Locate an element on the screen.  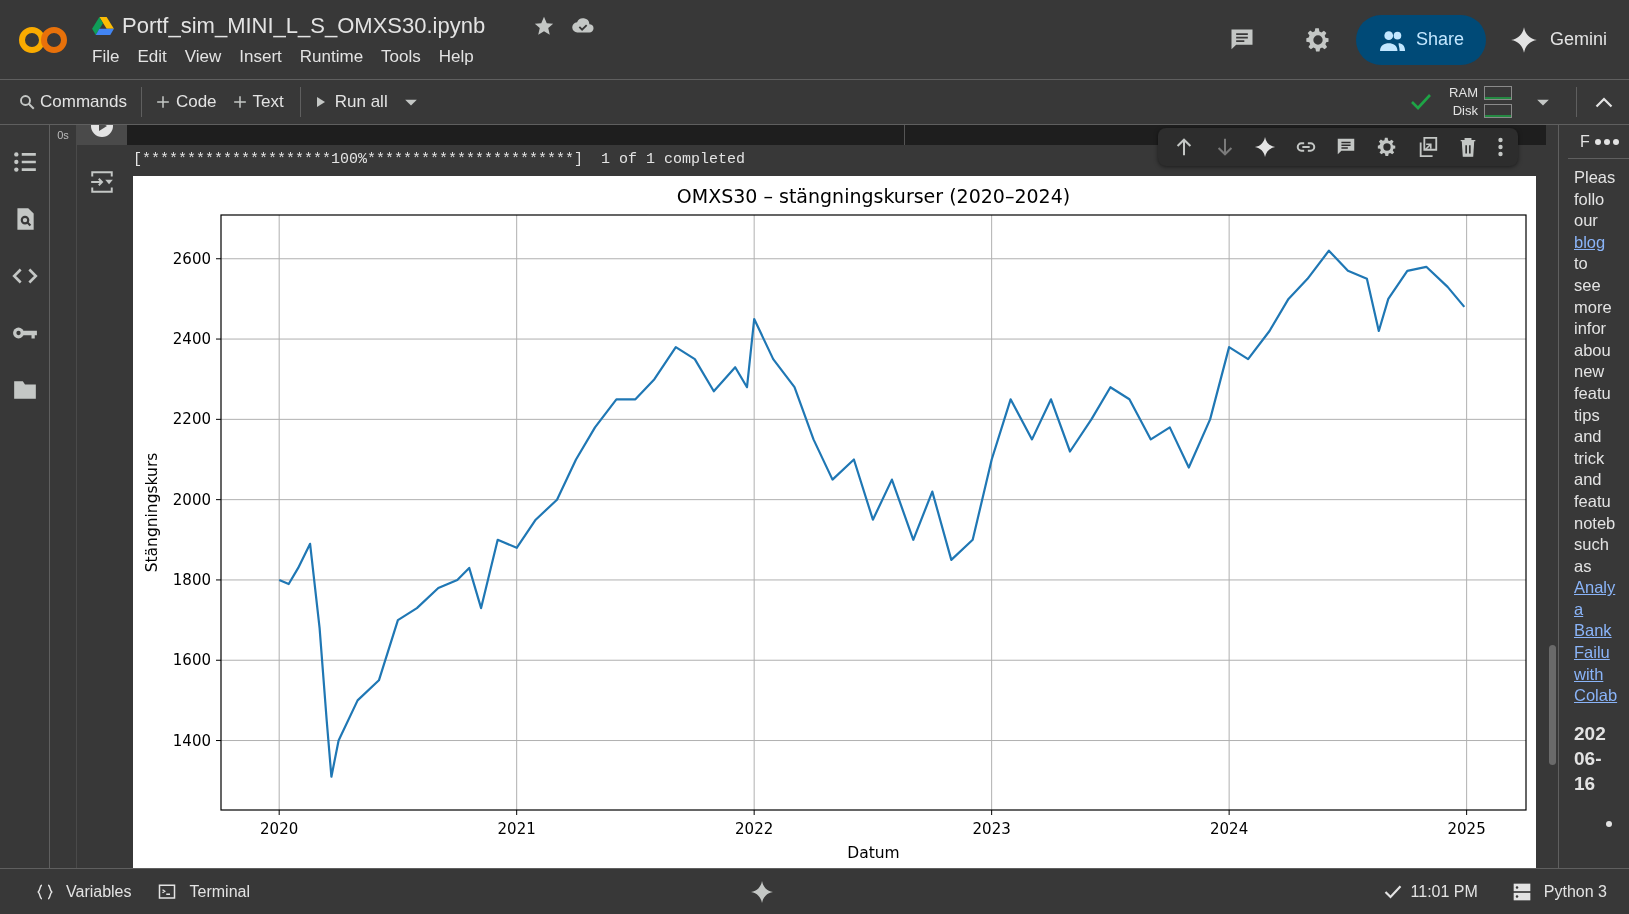
chevron-up-icon is located at coordinates (1604, 102).